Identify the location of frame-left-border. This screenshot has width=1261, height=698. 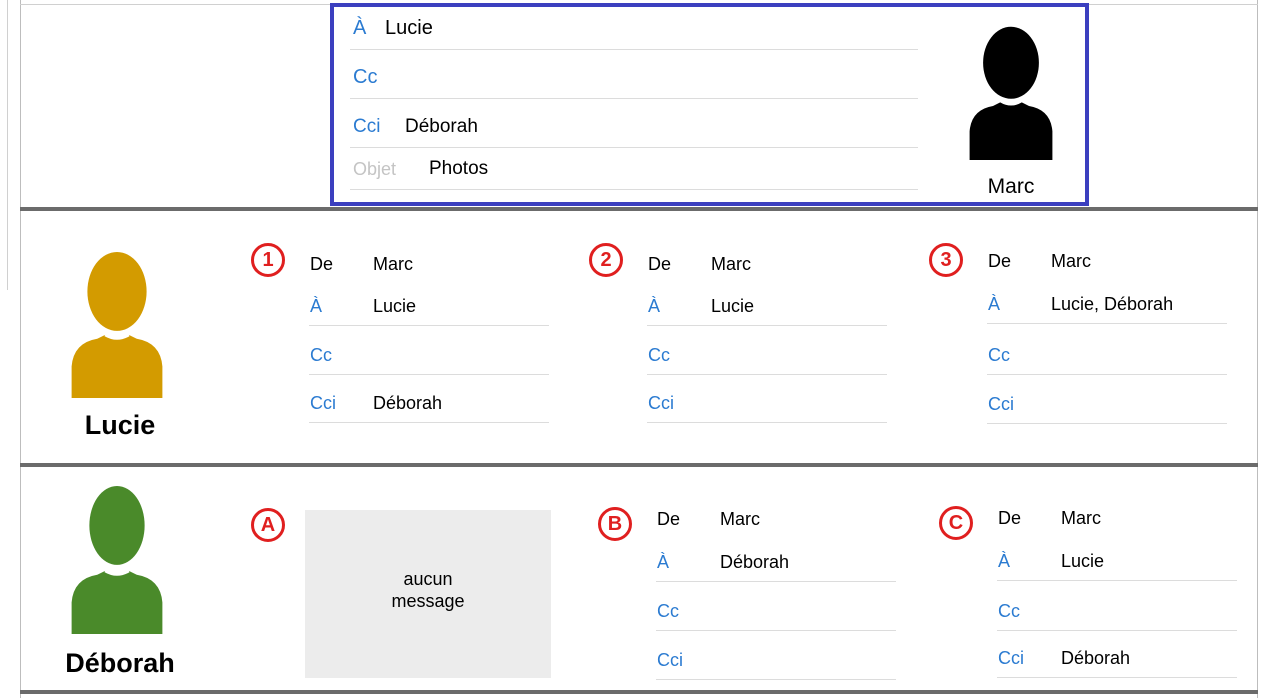
(20, 349).